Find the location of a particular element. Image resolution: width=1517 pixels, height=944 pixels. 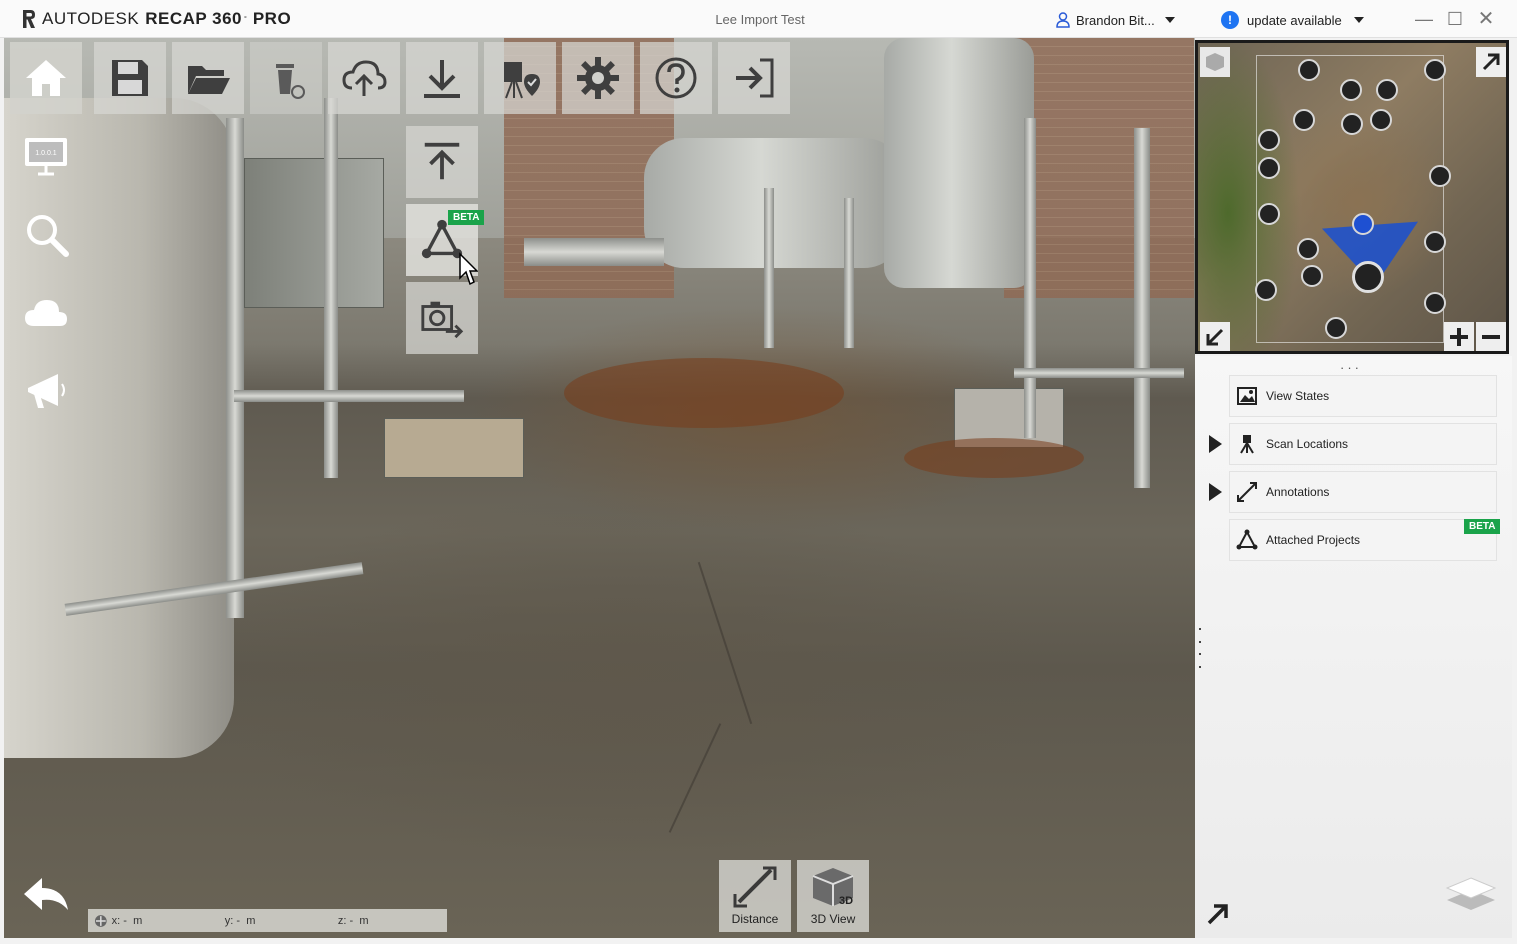

panel-item-label: Attached Projects is located at coordinates (1313, 540).